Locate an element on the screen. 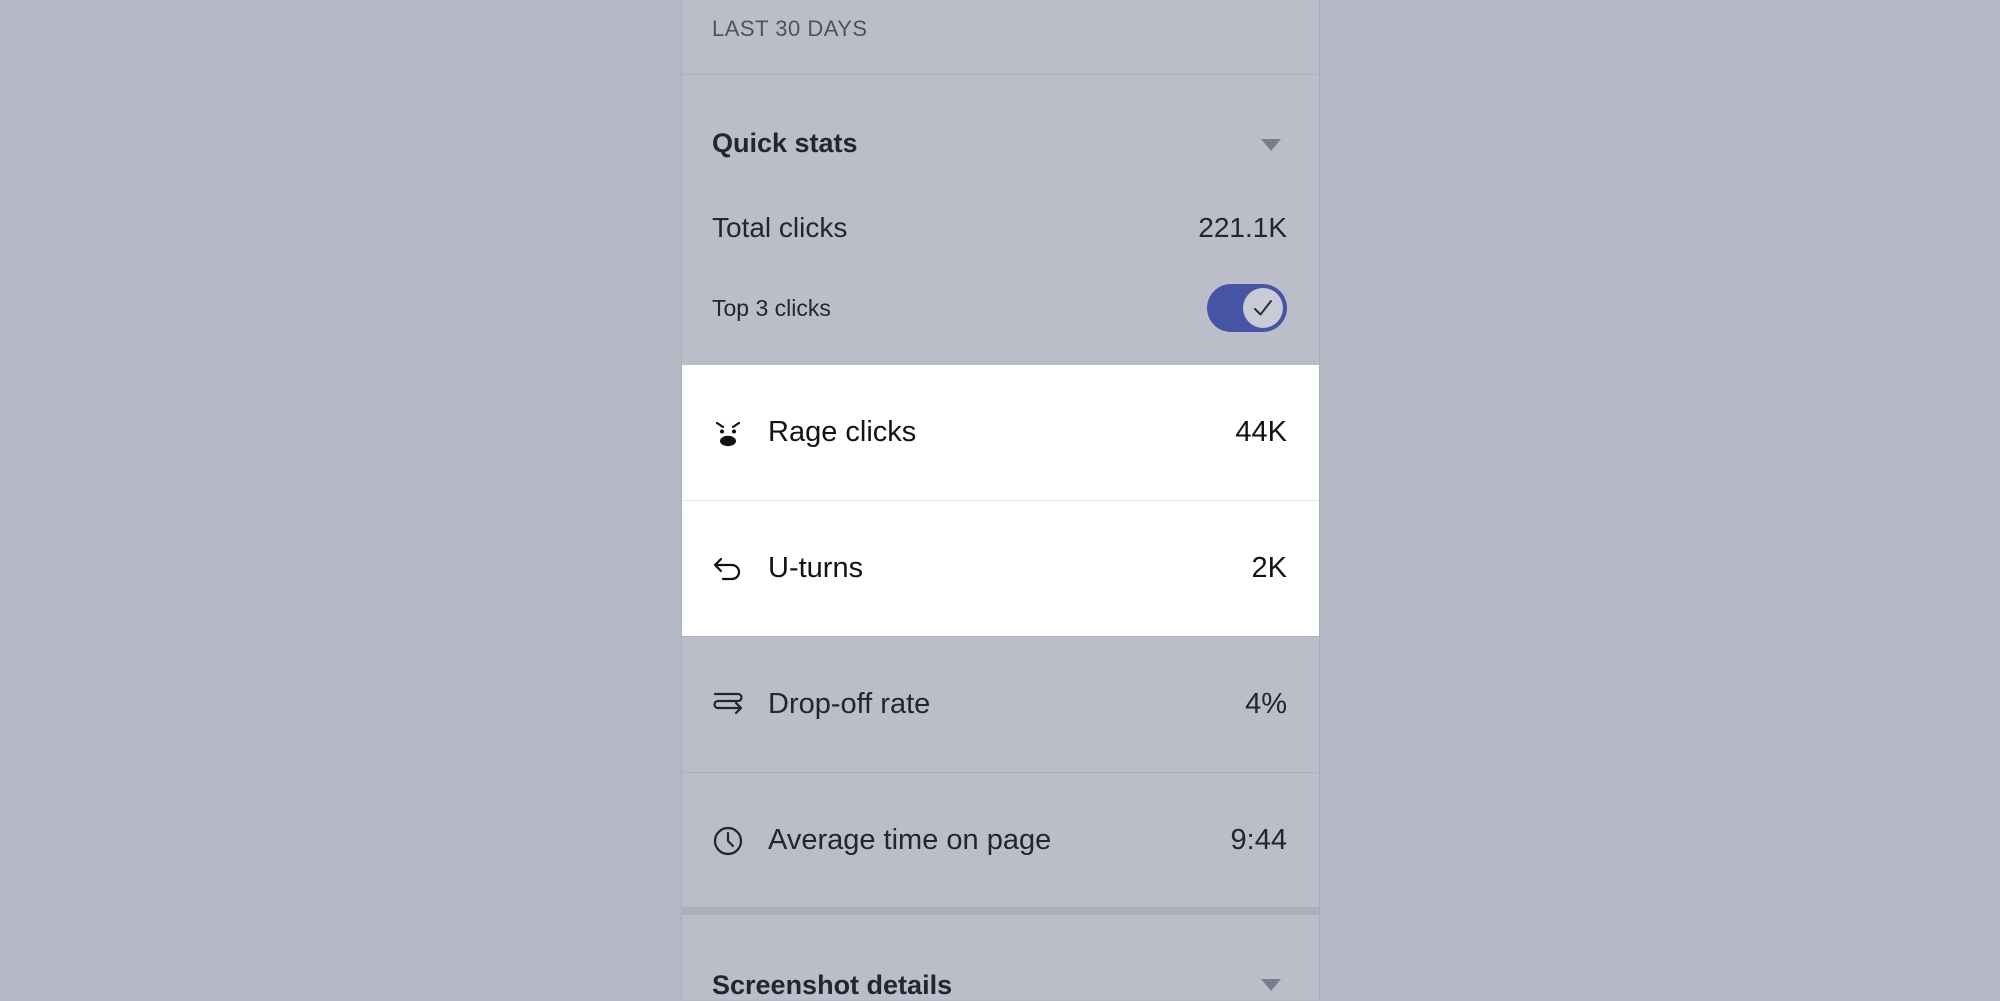 The image size is (2000, 1001). metric-label: U-turns is located at coordinates (816, 568).